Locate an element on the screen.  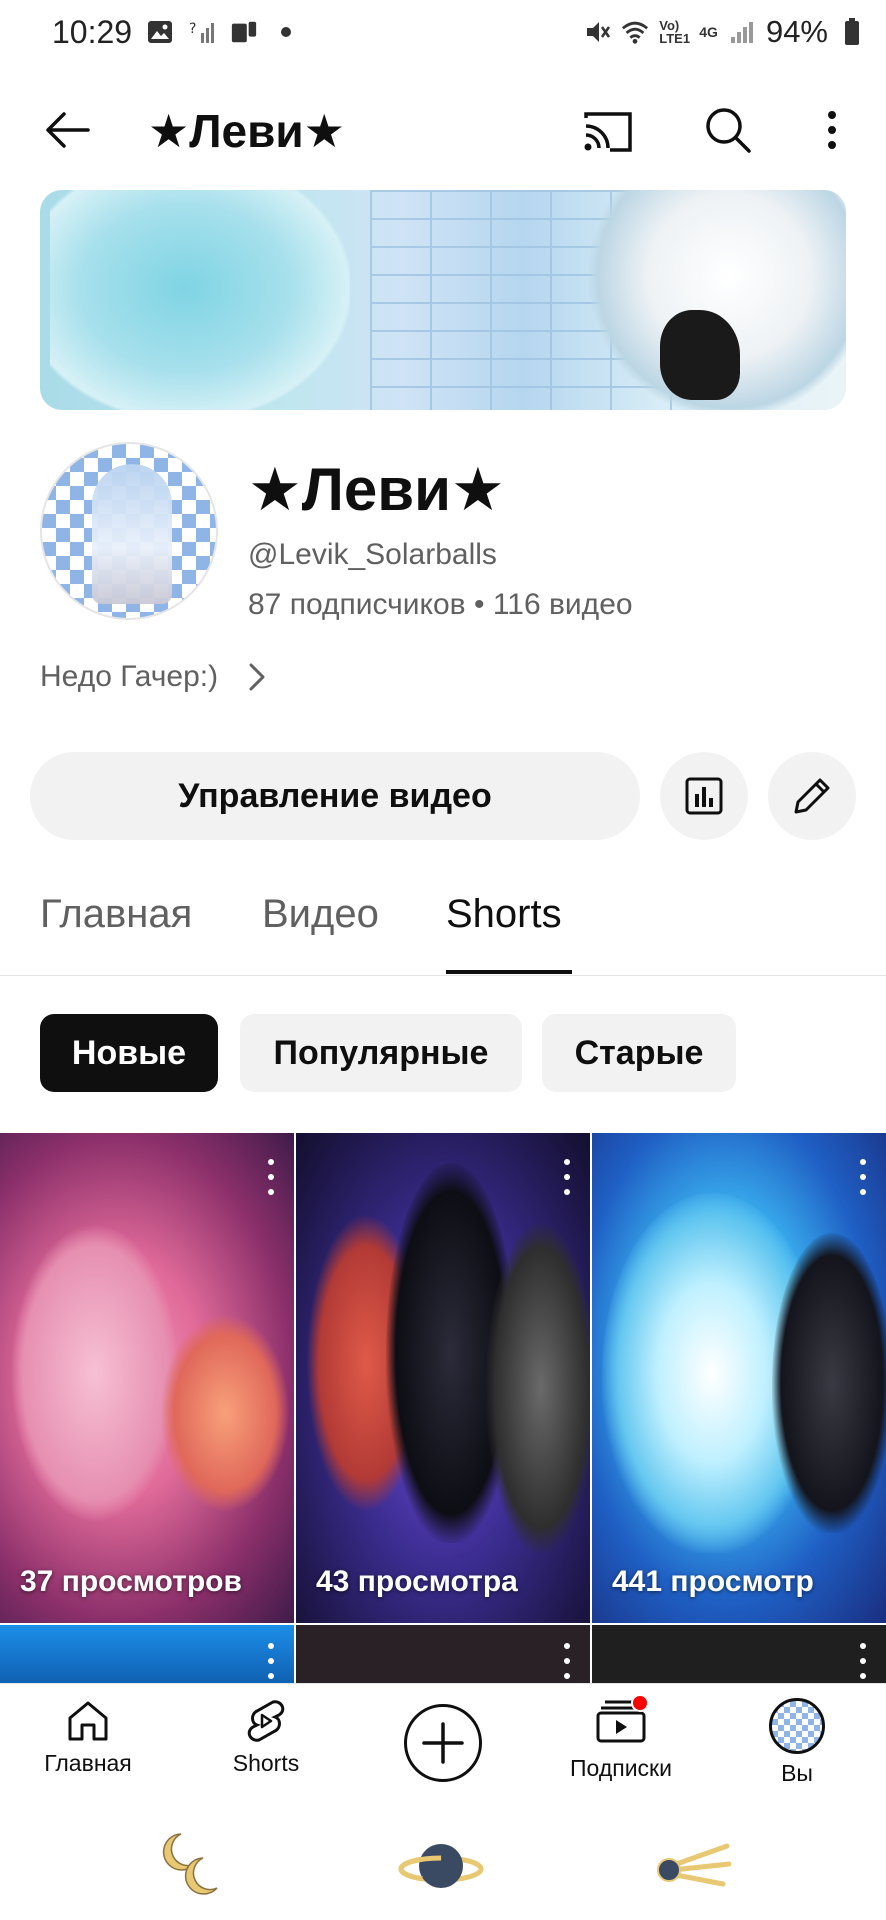
status-time: 10:29 is located at coordinates (92, 32).